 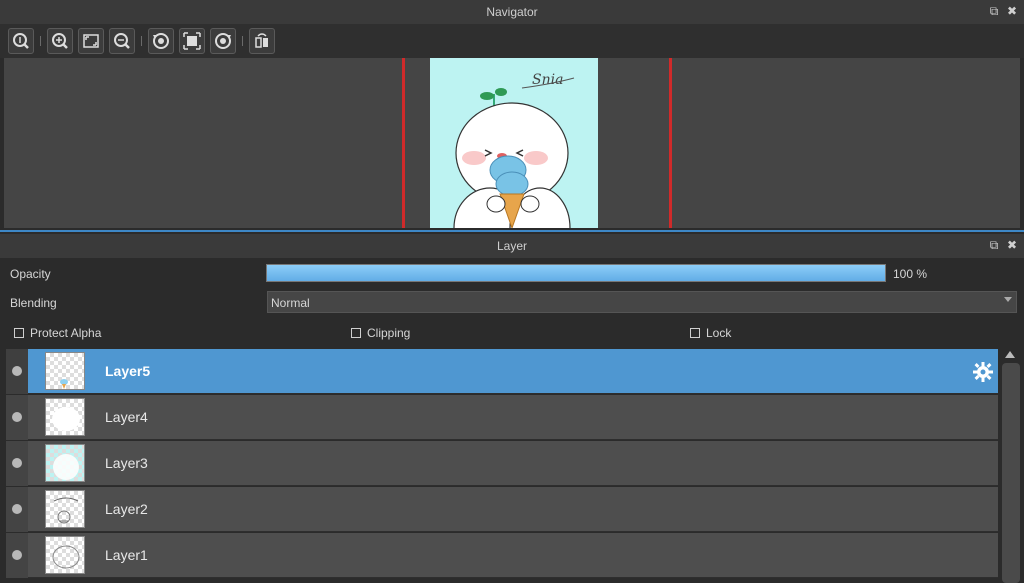 I want to click on navigator-titlebar: Navigator ⧉ ✖, so click(x=512, y=12).